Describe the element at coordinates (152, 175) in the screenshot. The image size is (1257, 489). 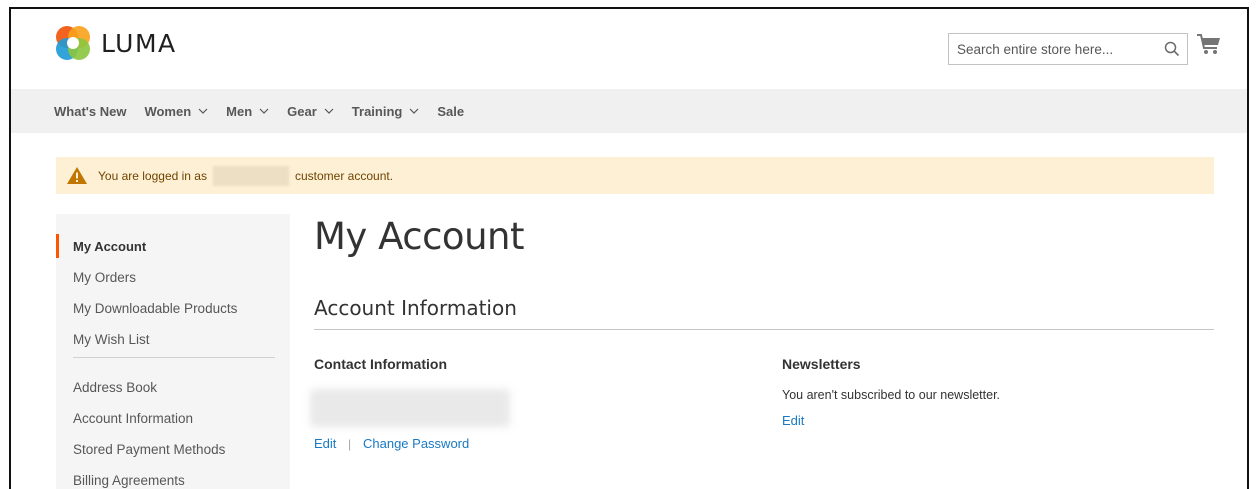
I see `notice-prefix: You are logged in as` at that location.